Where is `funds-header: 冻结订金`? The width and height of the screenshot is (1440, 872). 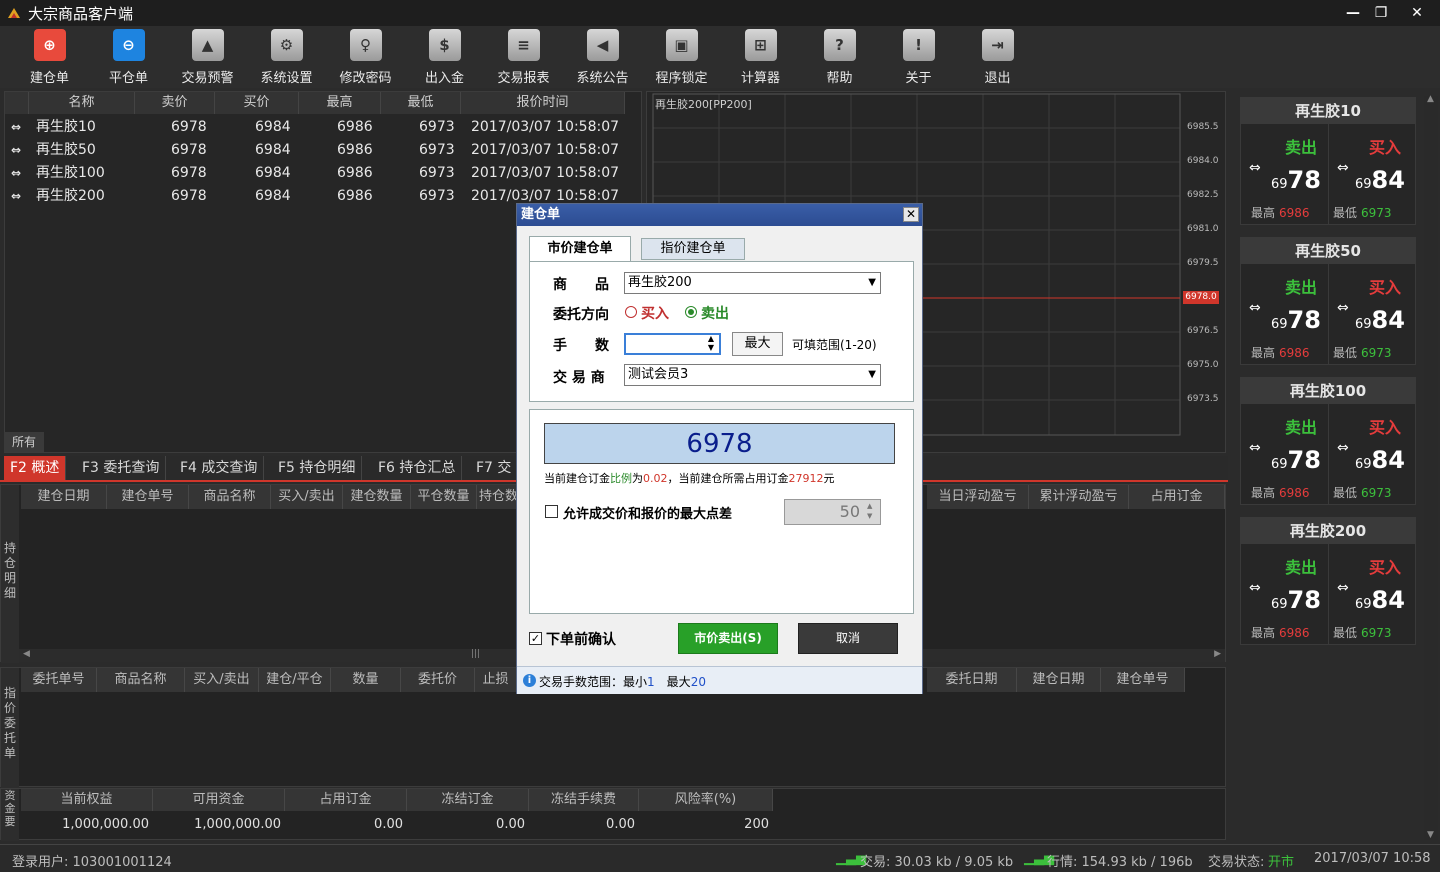 funds-header: 冻结订金 is located at coordinates (468, 800).